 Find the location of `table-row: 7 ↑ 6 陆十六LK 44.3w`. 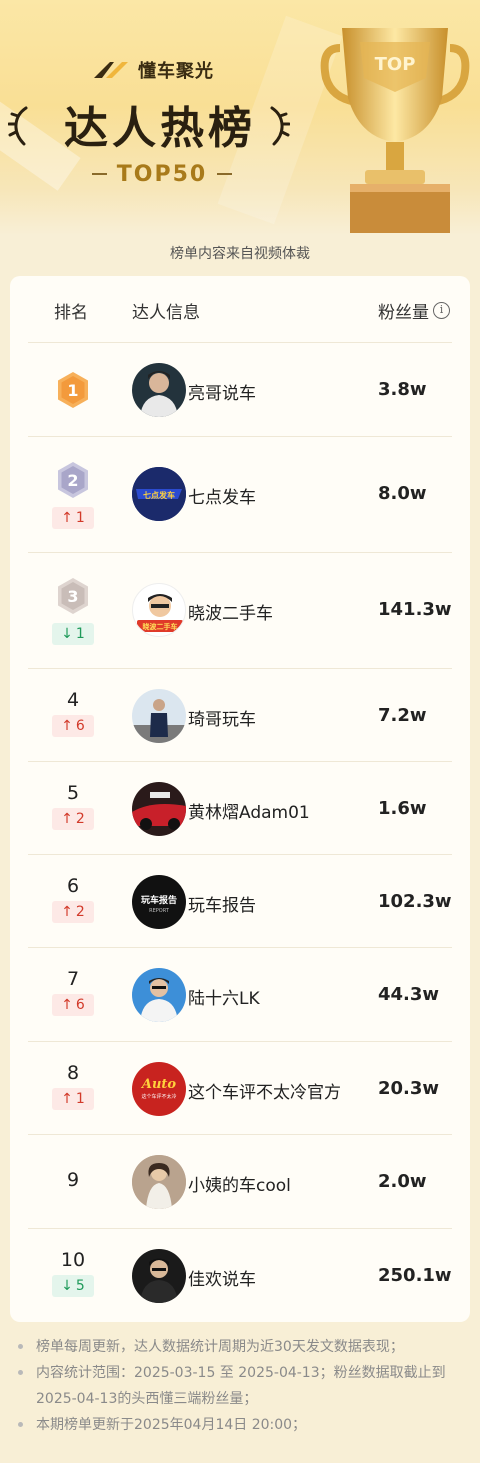

table-row: 7 ↑ 6 陆十六LK 44.3w is located at coordinates (240, 994).